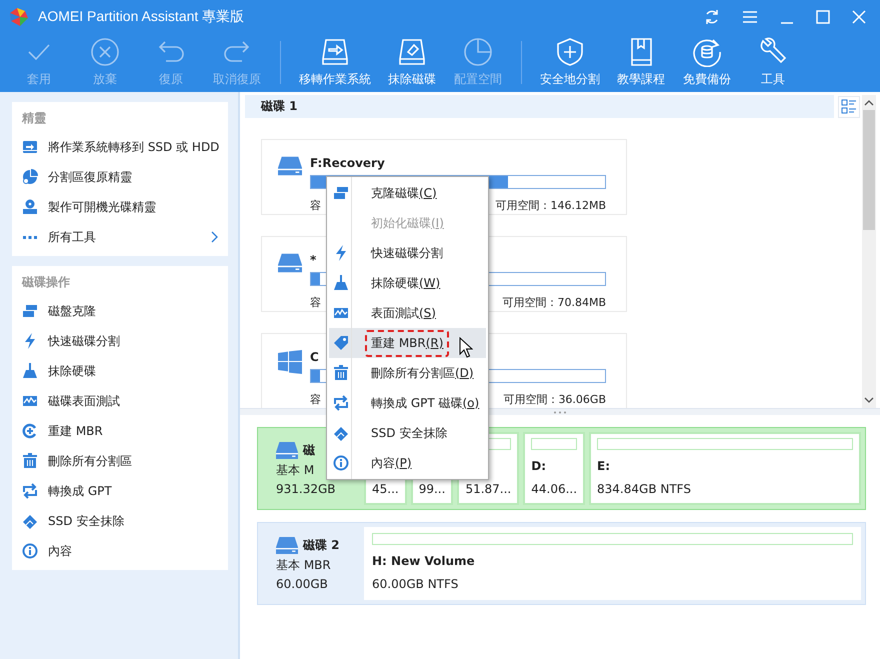 This screenshot has height=659, width=880. Describe the element at coordinates (550, 205) in the screenshot. I see `free-space-label: 可用空間：146.12MB` at that location.